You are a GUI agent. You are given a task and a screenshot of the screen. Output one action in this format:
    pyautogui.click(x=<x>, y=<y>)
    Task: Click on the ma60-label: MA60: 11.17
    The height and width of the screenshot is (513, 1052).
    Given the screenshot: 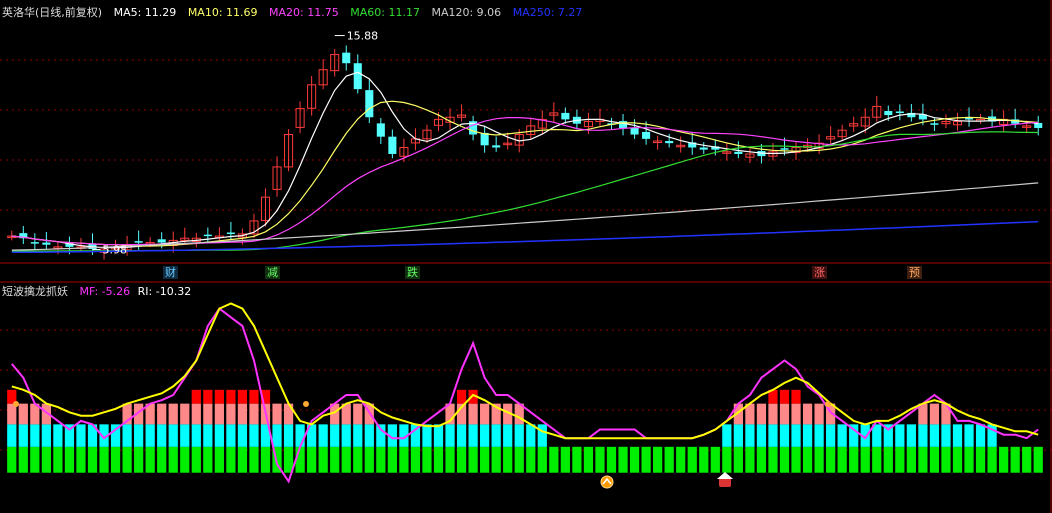 What is the action you would take?
    pyautogui.click(x=385, y=12)
    